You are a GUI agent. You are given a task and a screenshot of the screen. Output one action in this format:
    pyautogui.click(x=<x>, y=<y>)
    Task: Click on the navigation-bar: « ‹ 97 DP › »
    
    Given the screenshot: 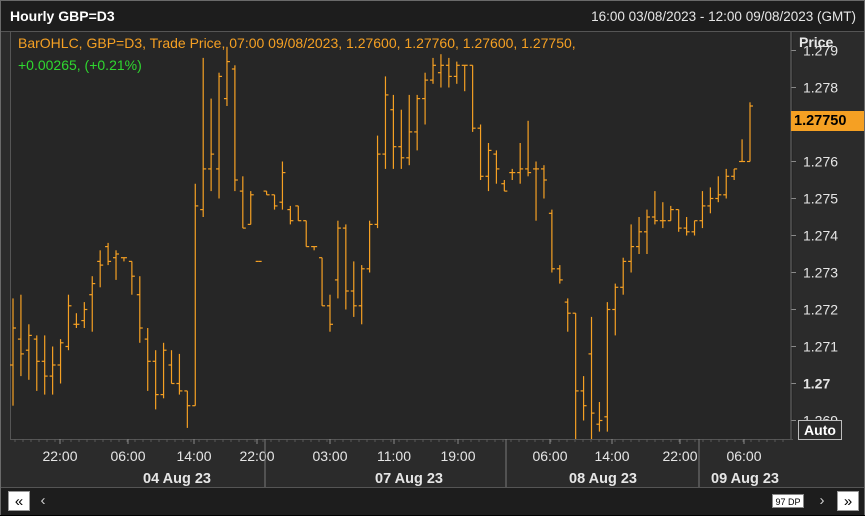 What is the action you would take?
    pyautogui.click(x=432, y=501)
    